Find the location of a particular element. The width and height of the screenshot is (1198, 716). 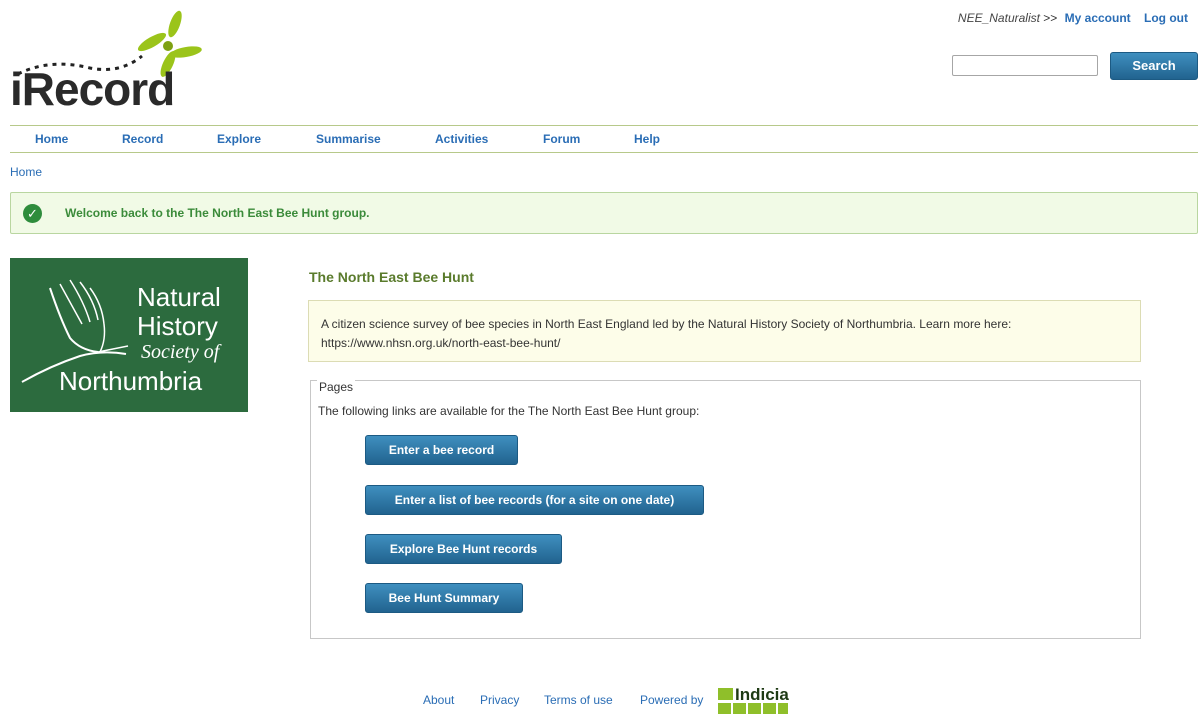

indicia-logo: Indicia is located at coordinates (753, 700).